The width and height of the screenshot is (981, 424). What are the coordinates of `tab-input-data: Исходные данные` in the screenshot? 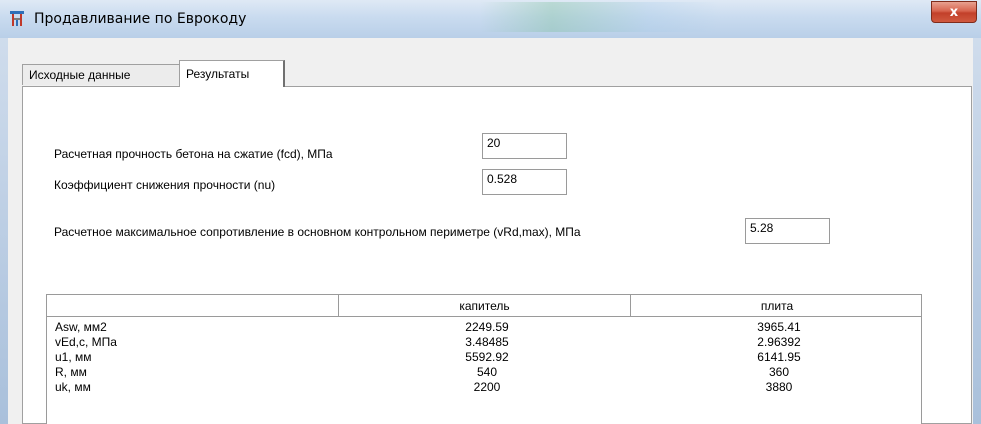 It's located at (101, 74).